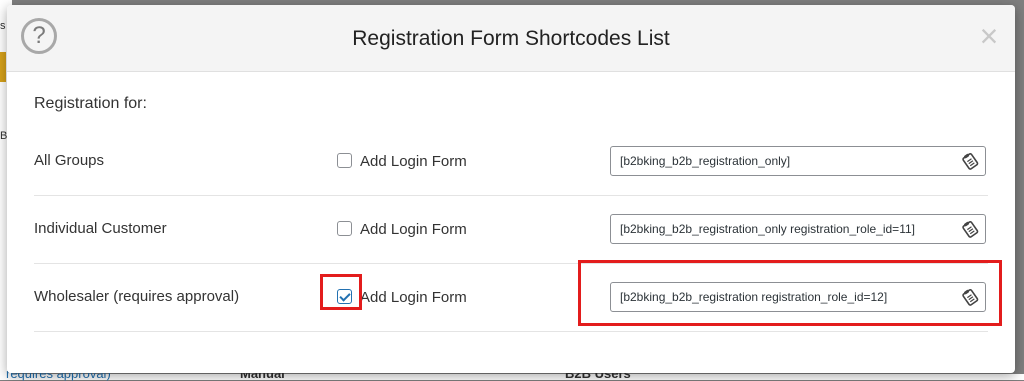 The width and height of the screenshot is (1024, 381). I want to click on background-text-fragment: s, so click(3, 26).